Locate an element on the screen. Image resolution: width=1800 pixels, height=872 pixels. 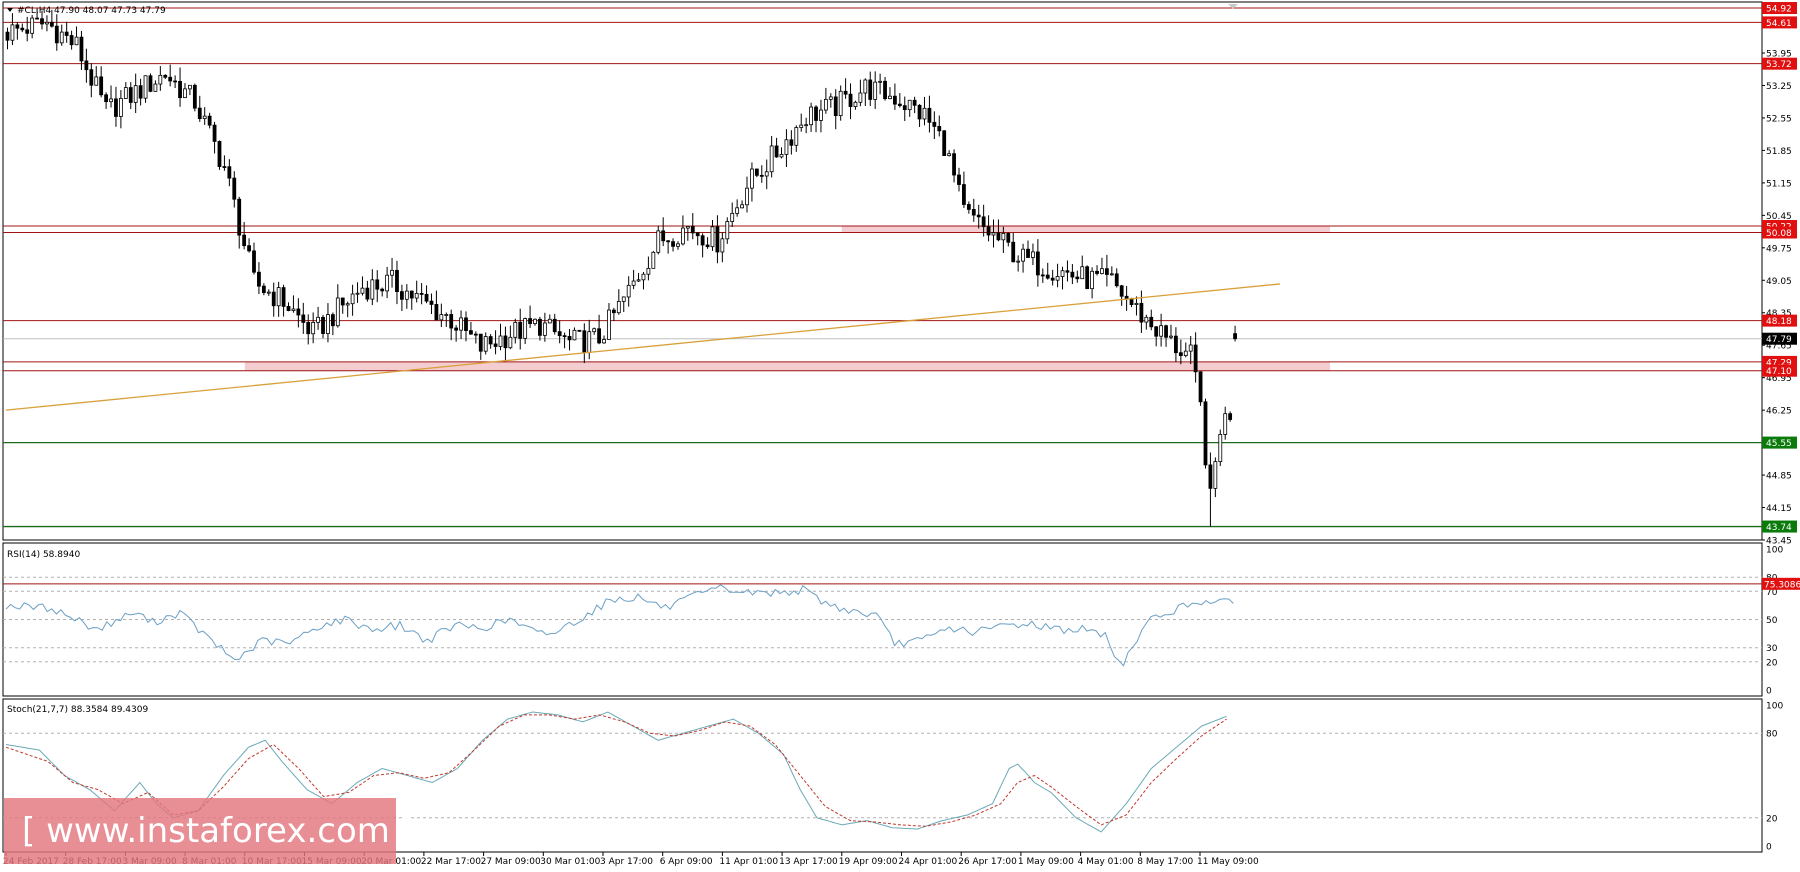
stoch-tick-label: 20 is located at coordinates (1772, 819).